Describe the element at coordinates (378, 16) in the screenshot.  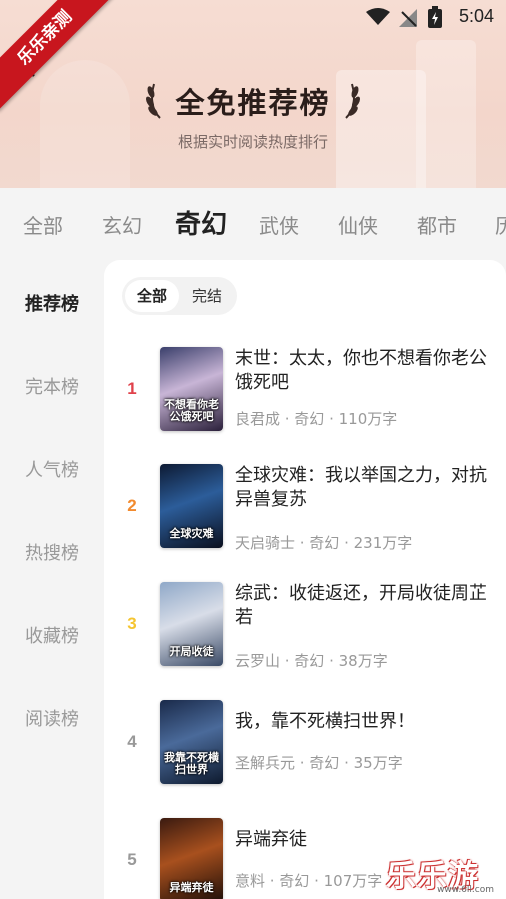
I see `wifi-icon` at that location.